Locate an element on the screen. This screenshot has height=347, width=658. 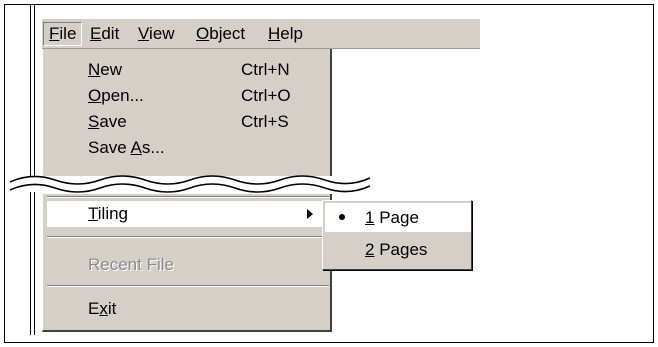
menu-edit-mnemonic: E is located at coordinates (96, 33).